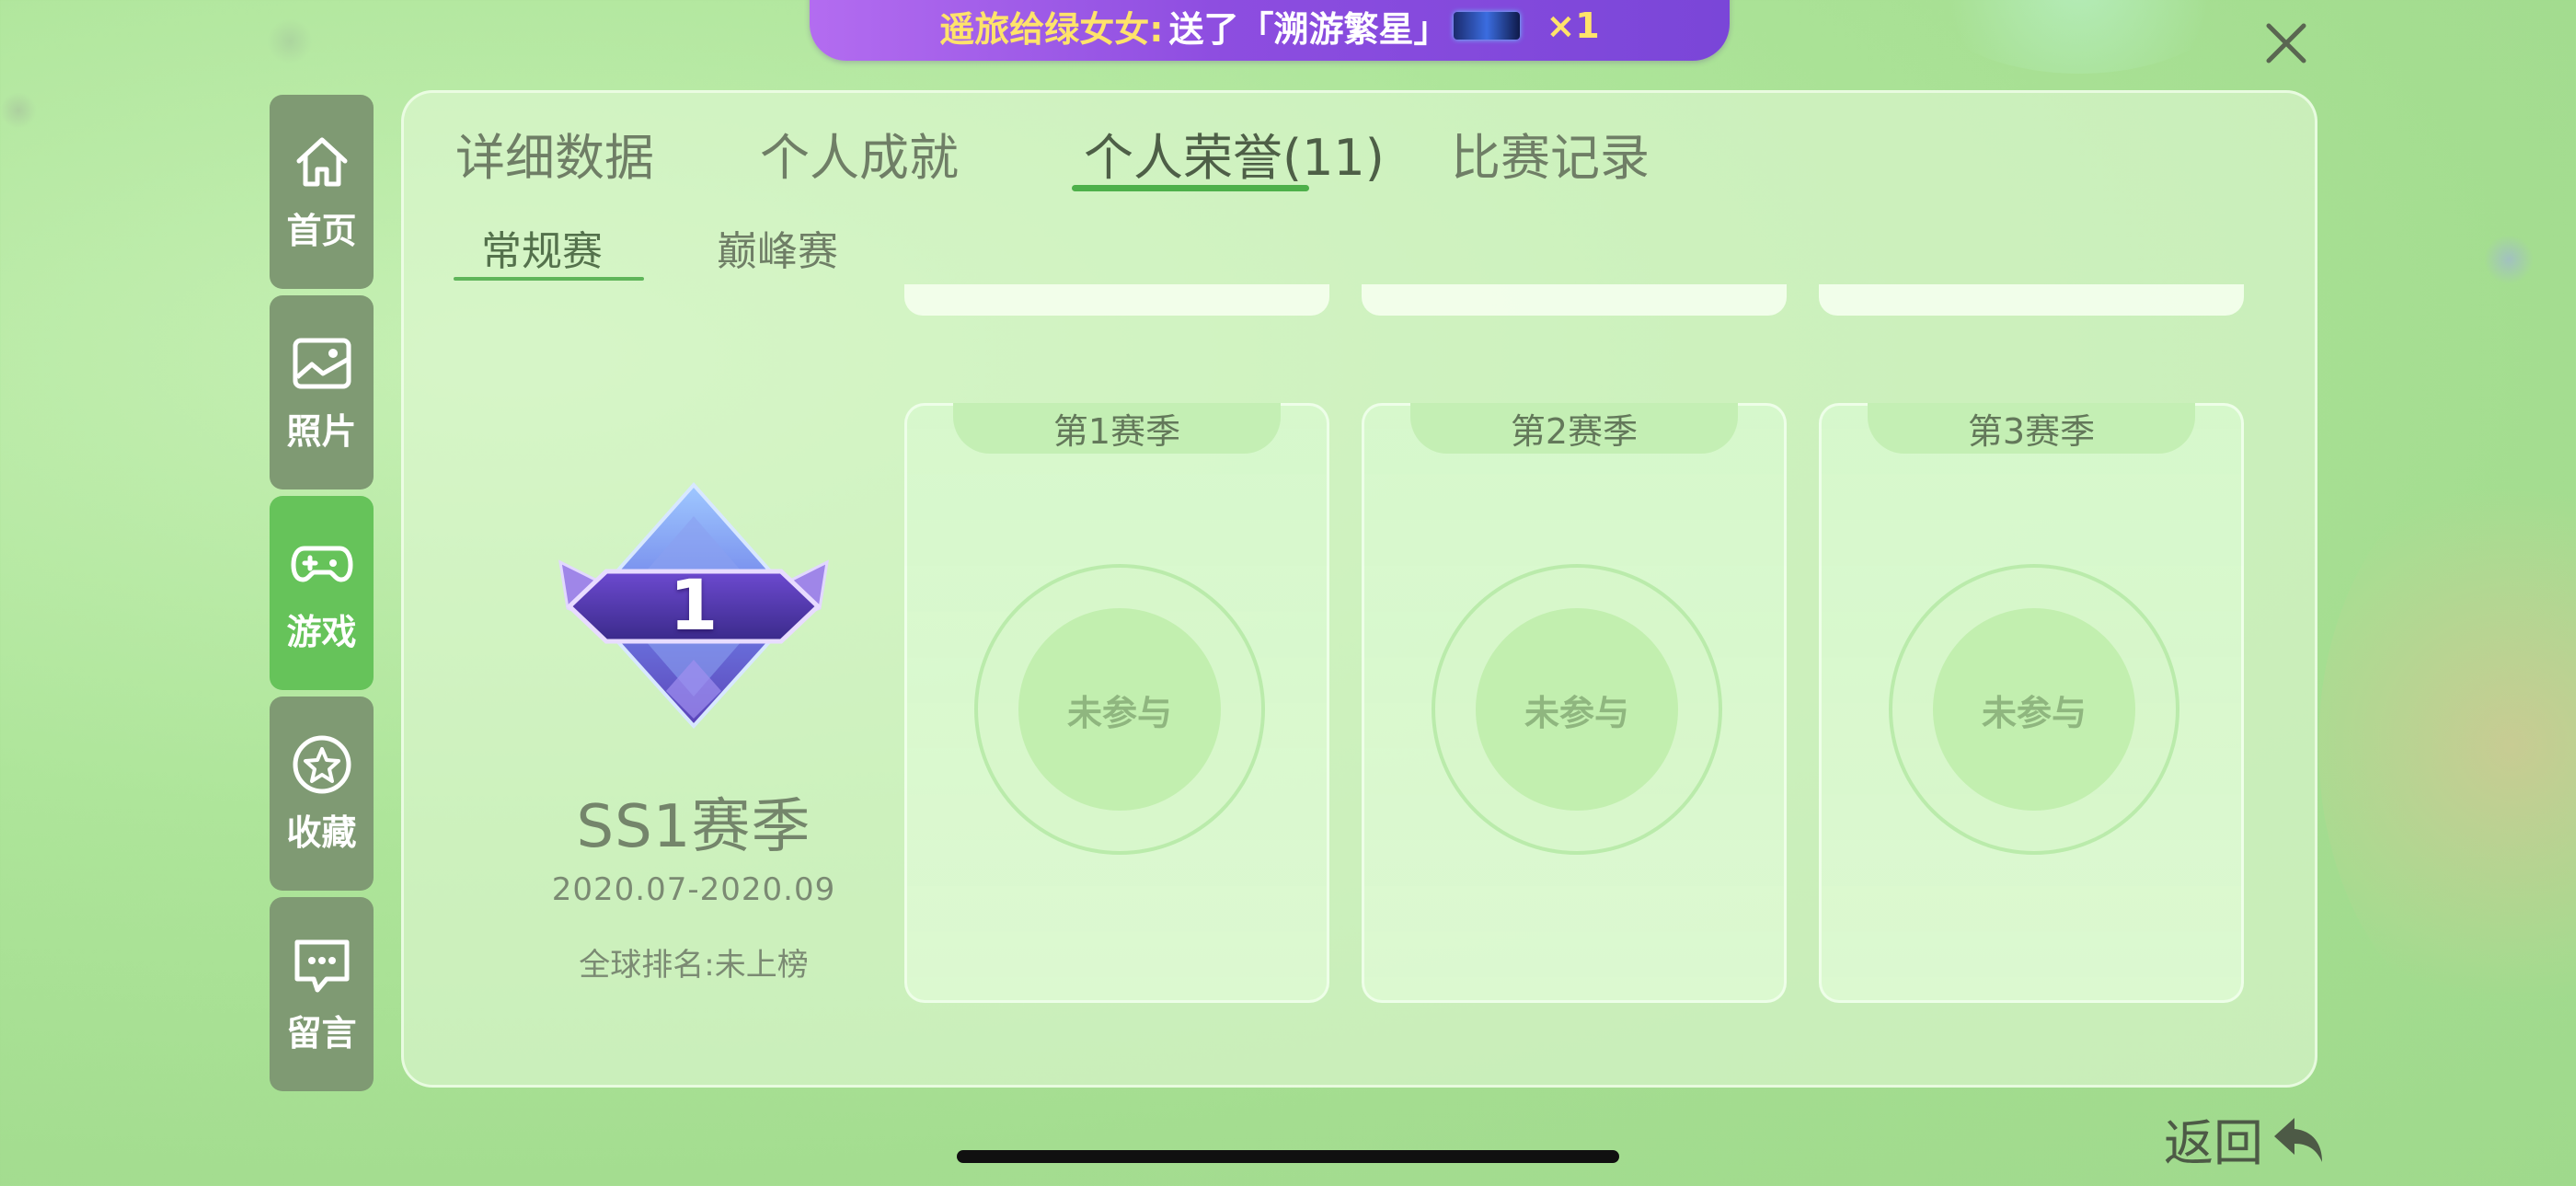  I want to click on close-icon, so click(2286, 43).